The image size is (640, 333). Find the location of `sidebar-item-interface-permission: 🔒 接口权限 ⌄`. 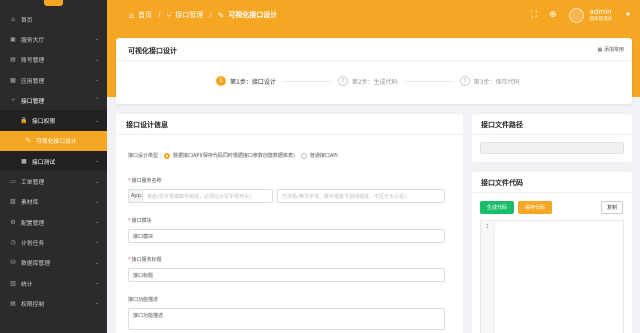

sidebar-item-interface-permission: 🔒 接口权限 ⌄ is located at coordinates (53, 120).